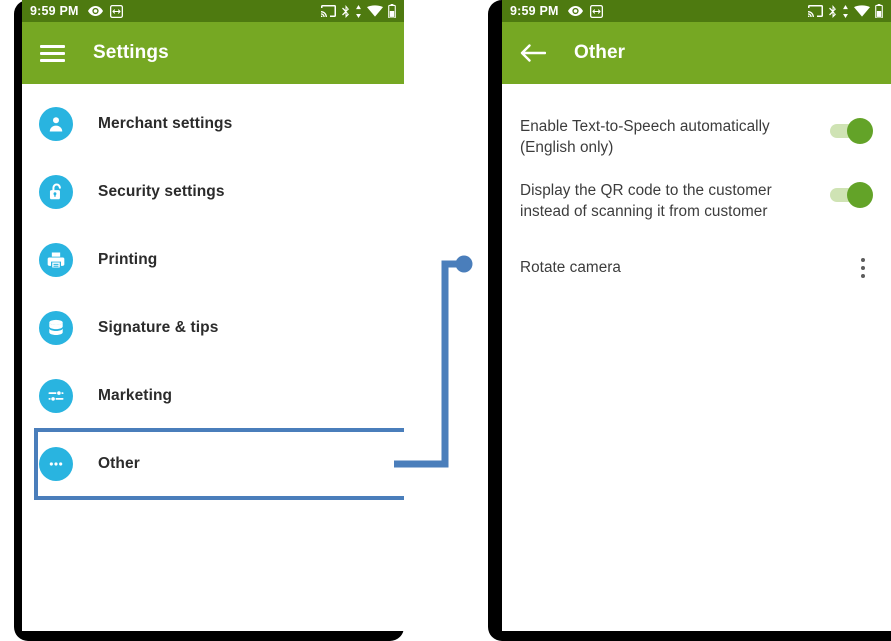 The height and width of the screenshot is (641, 891). I want to click on overflow-menu-icon, so click(863, 268).